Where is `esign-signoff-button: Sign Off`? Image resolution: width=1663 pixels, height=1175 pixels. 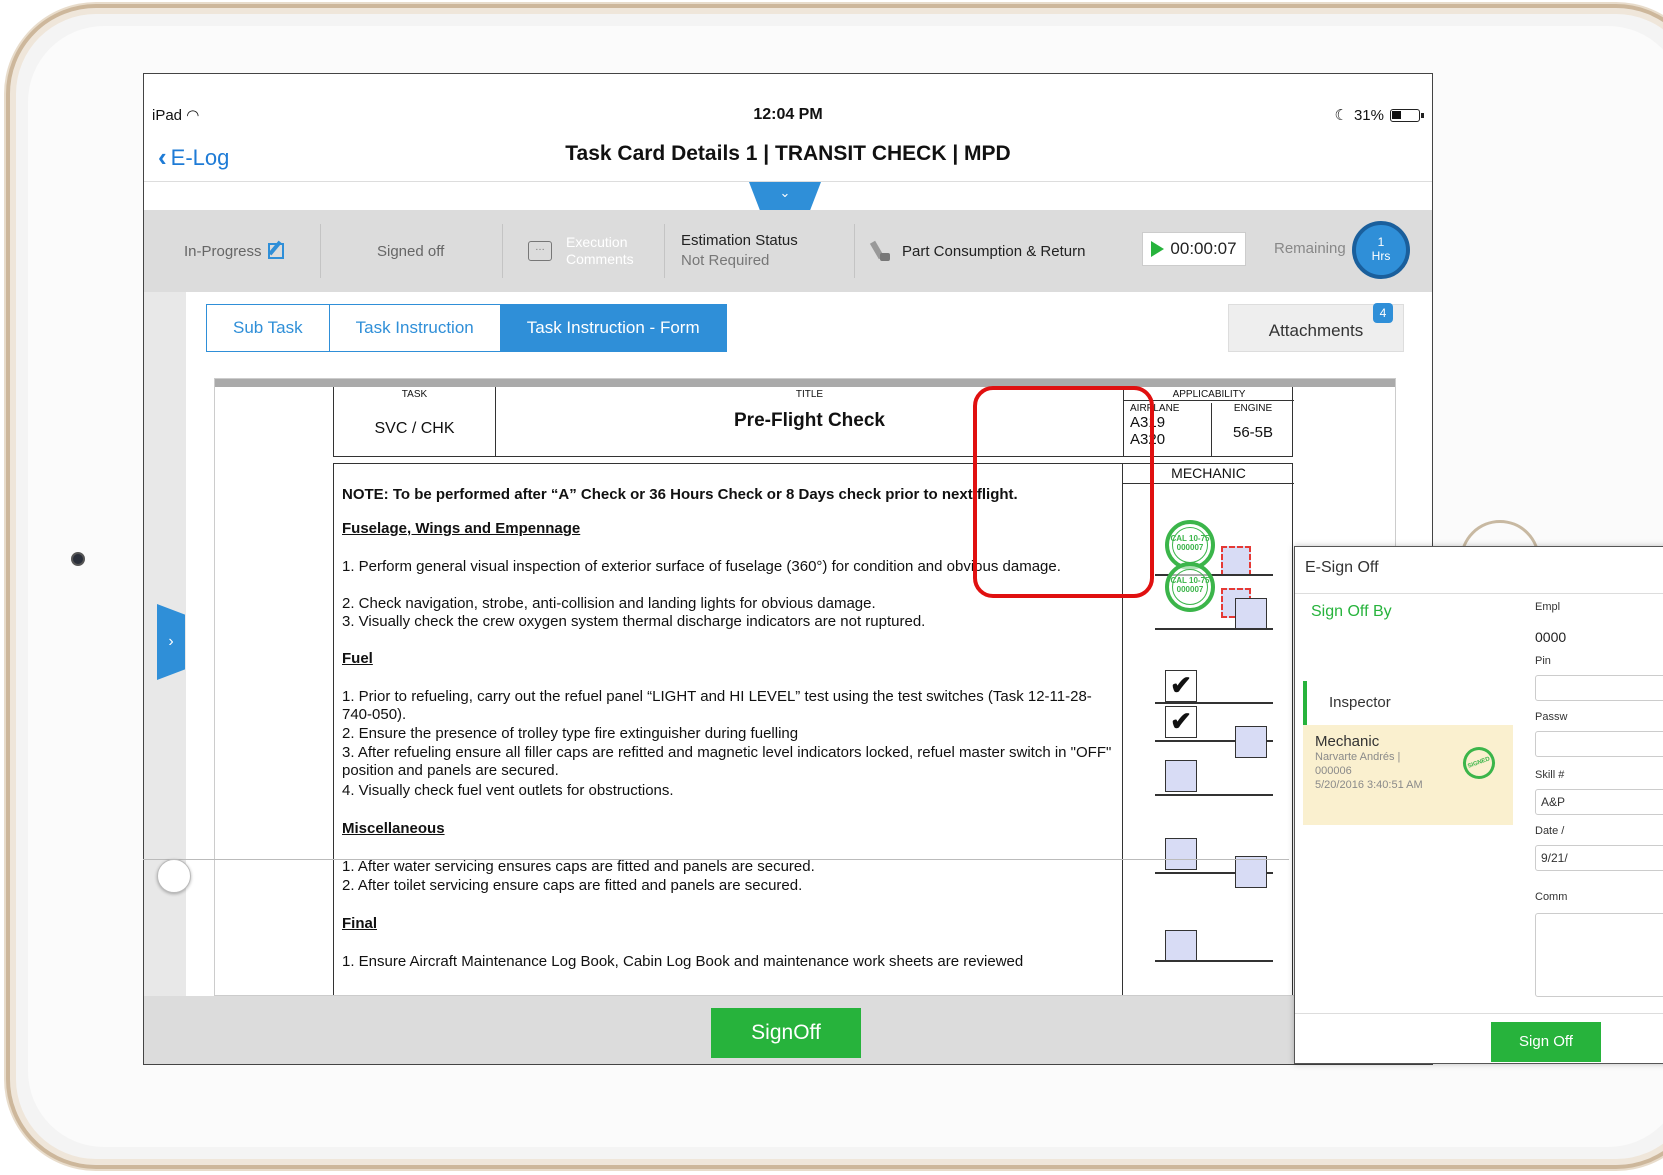
esign-signoff-button: Sign Off is located at coordinates (1546, 1042).